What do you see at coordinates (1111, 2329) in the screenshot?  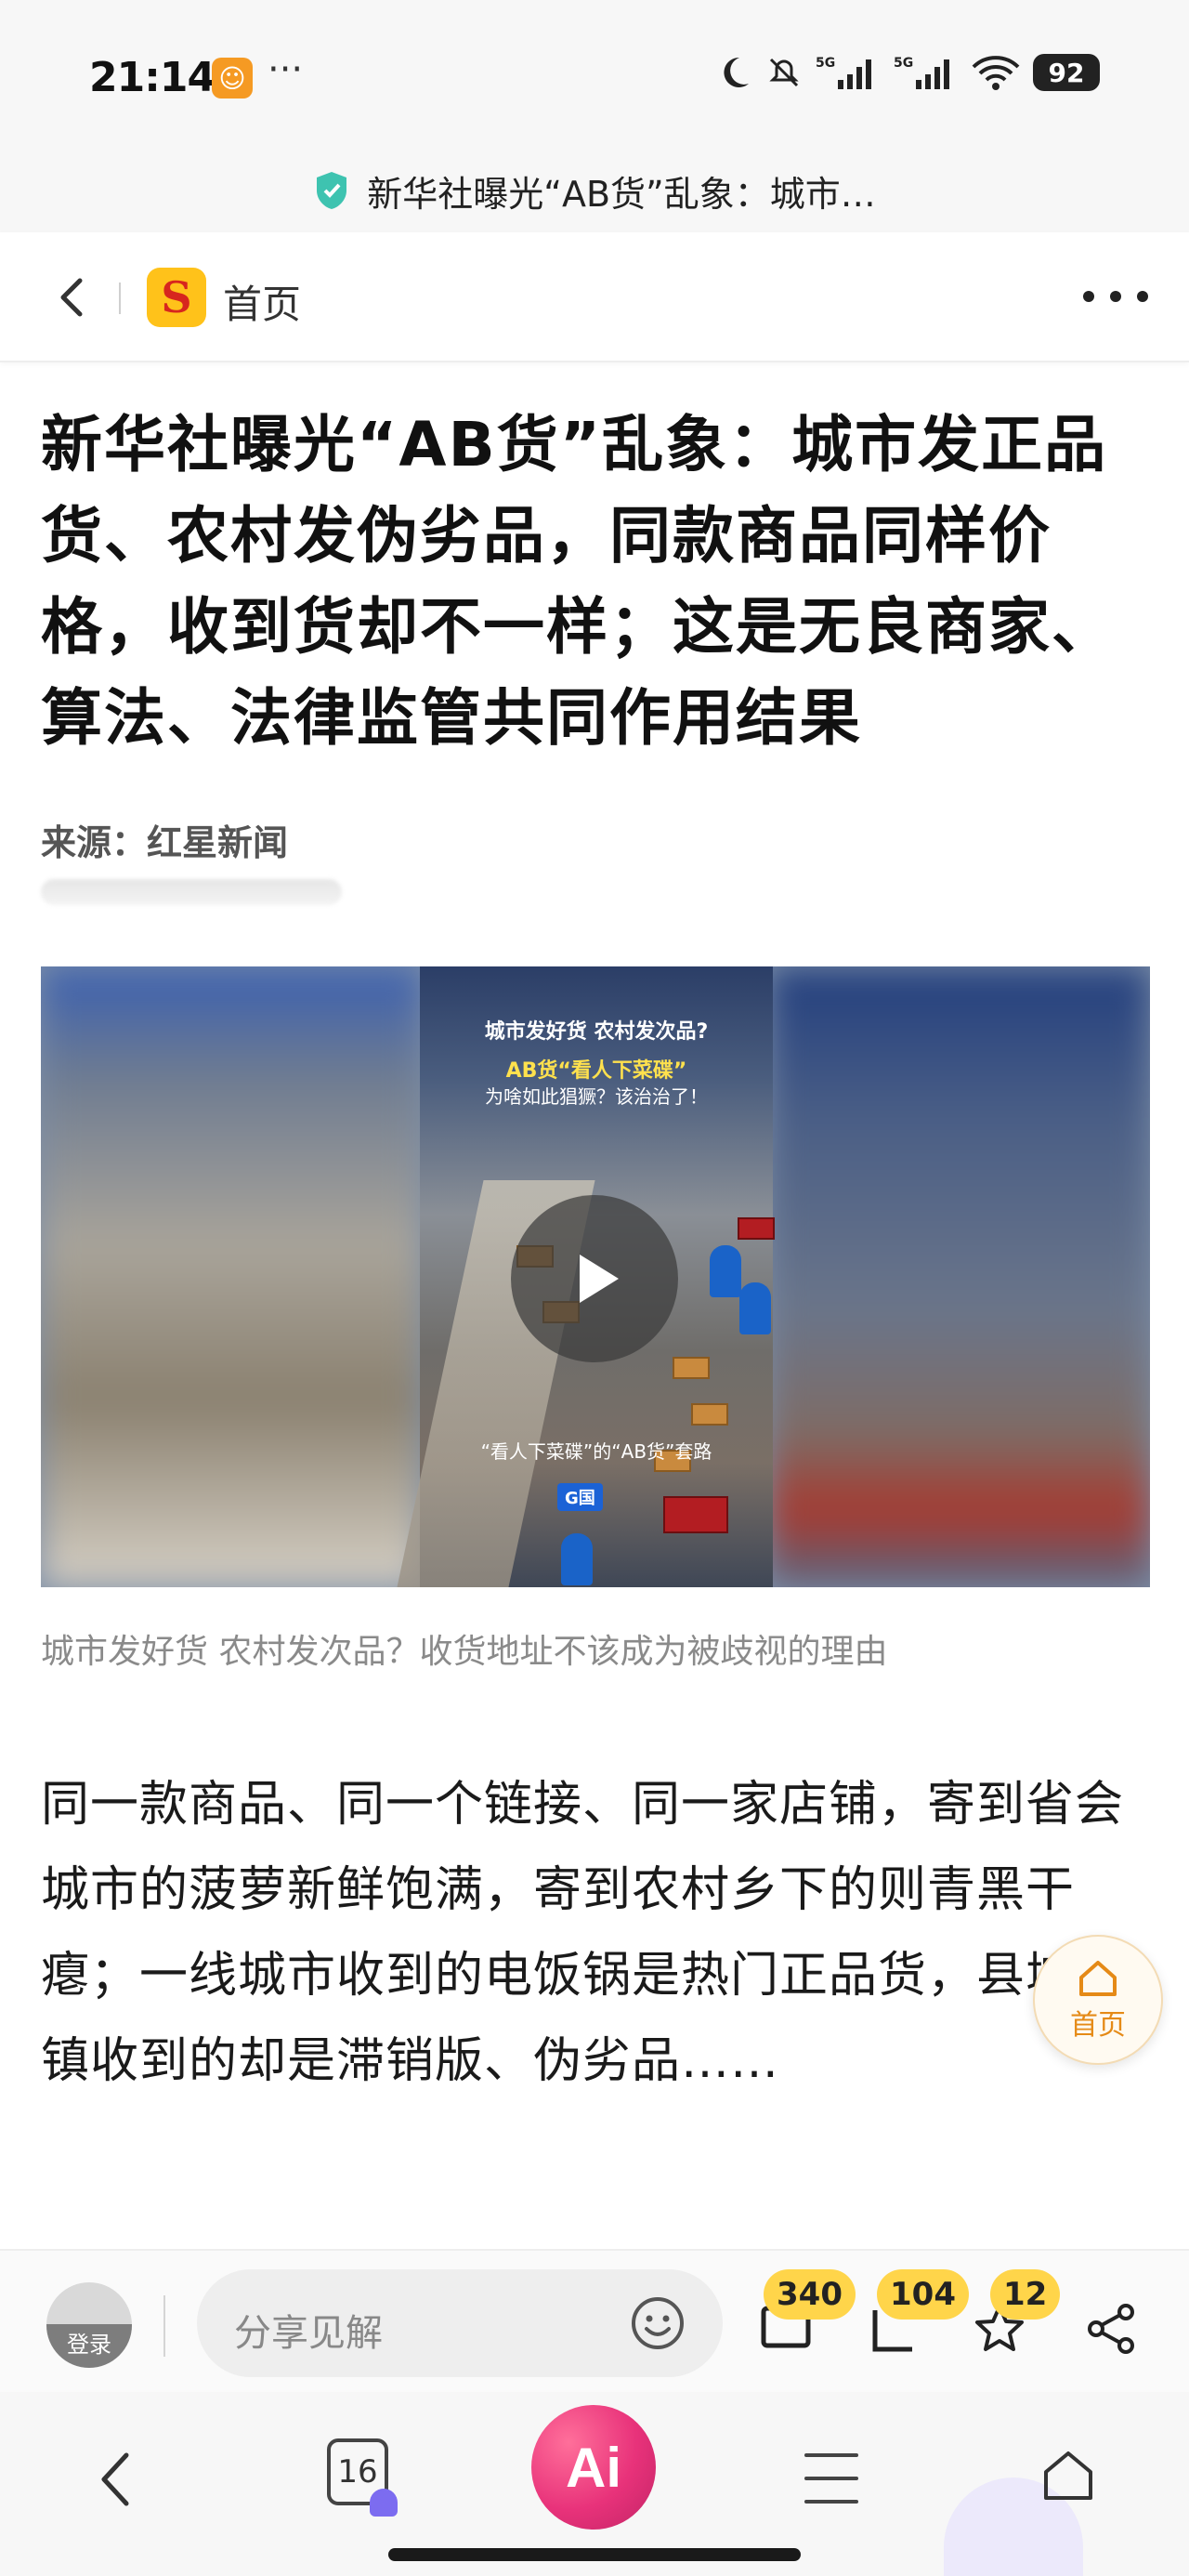 I see `share-icon` at bounding box center [1111, 2329].